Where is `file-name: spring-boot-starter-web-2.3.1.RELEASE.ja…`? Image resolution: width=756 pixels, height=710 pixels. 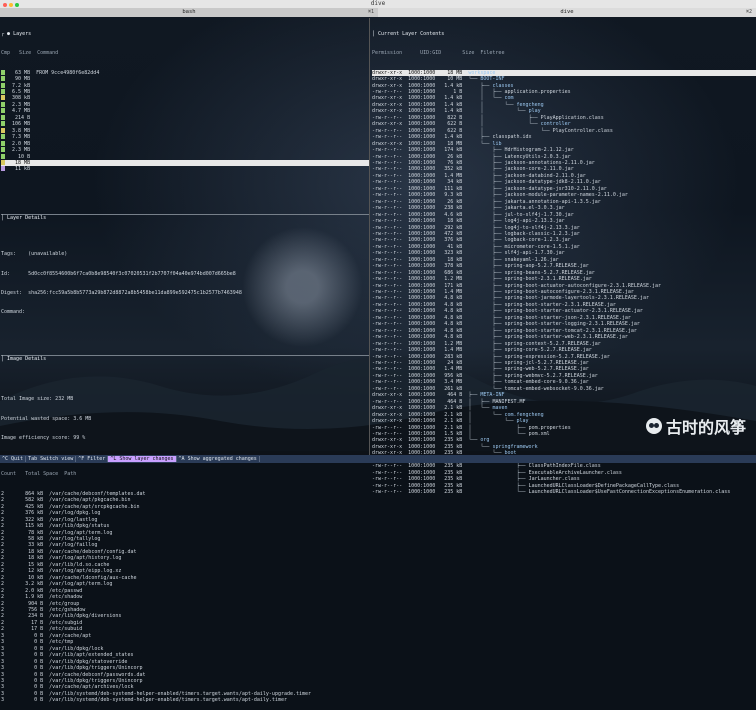 file-name: spring-boot-starter-web-2.3.1.RELEASE.ja… is located at coordinates (566, 337).